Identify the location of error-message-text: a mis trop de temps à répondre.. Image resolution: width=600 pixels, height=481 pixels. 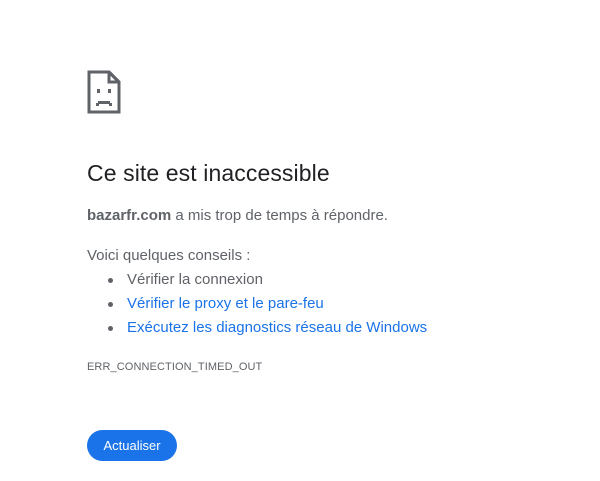
(279, 215).